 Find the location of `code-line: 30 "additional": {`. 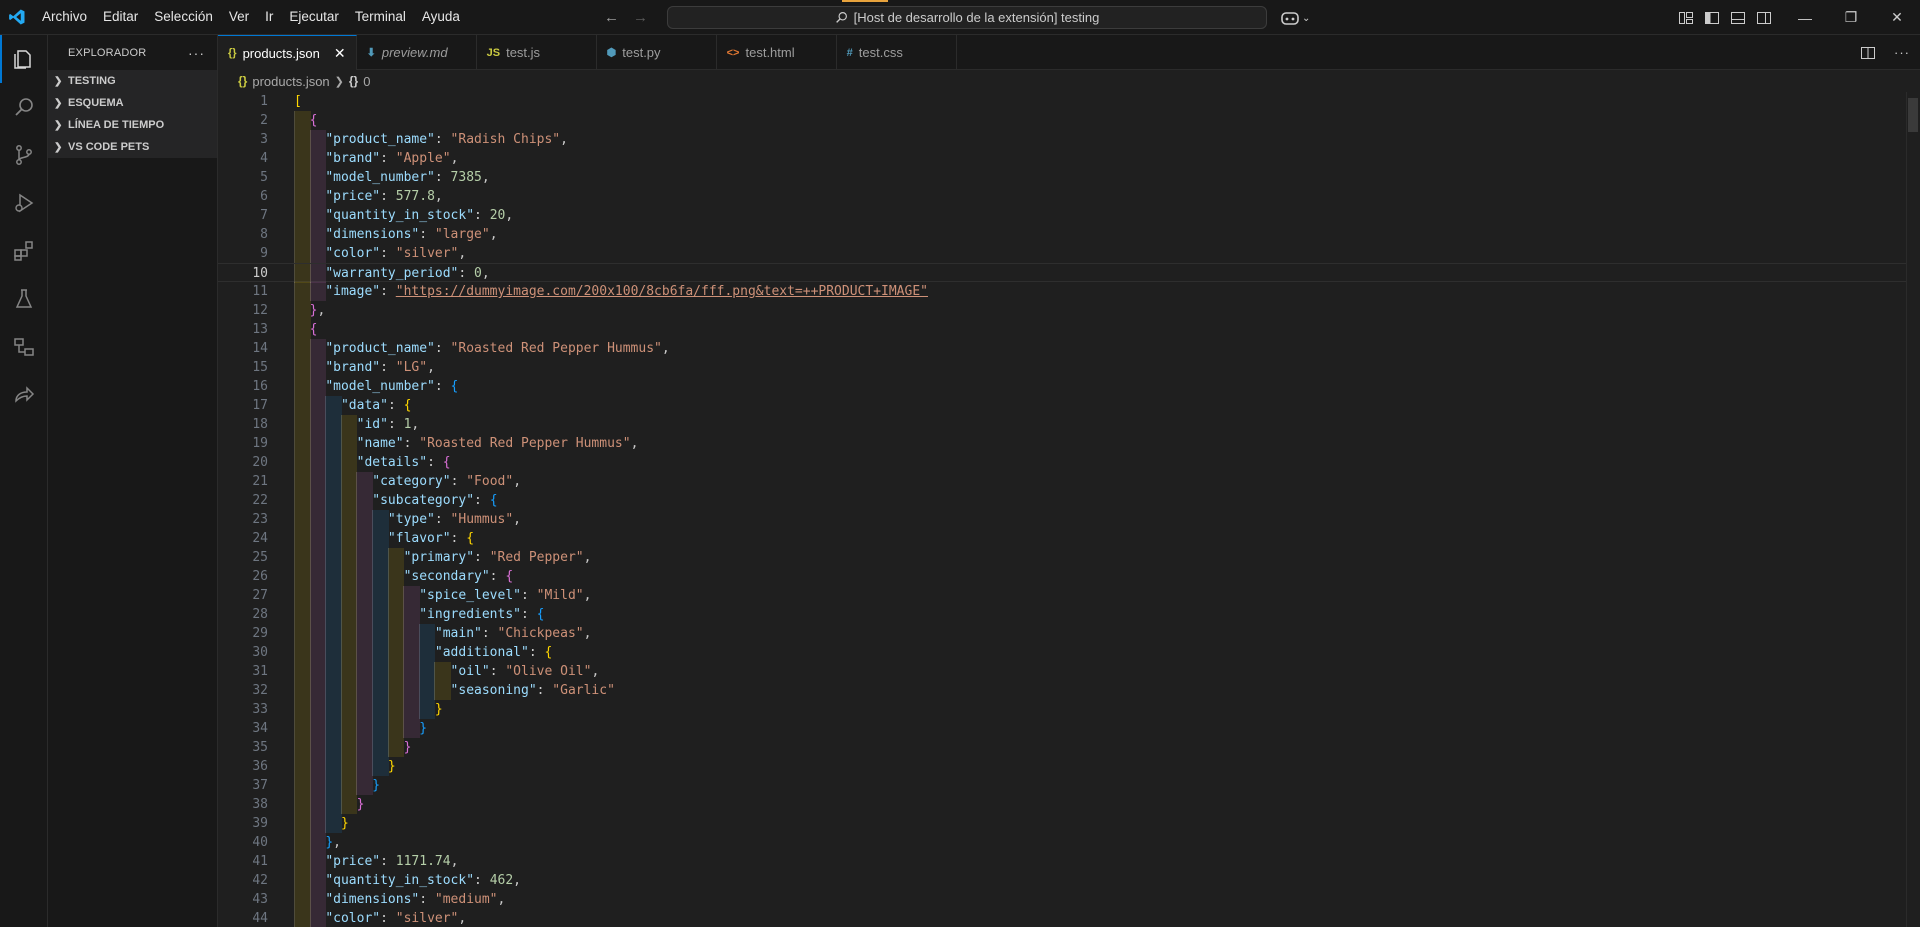

code-line: 30 "additional": { is located at coordinates (1069, 652).